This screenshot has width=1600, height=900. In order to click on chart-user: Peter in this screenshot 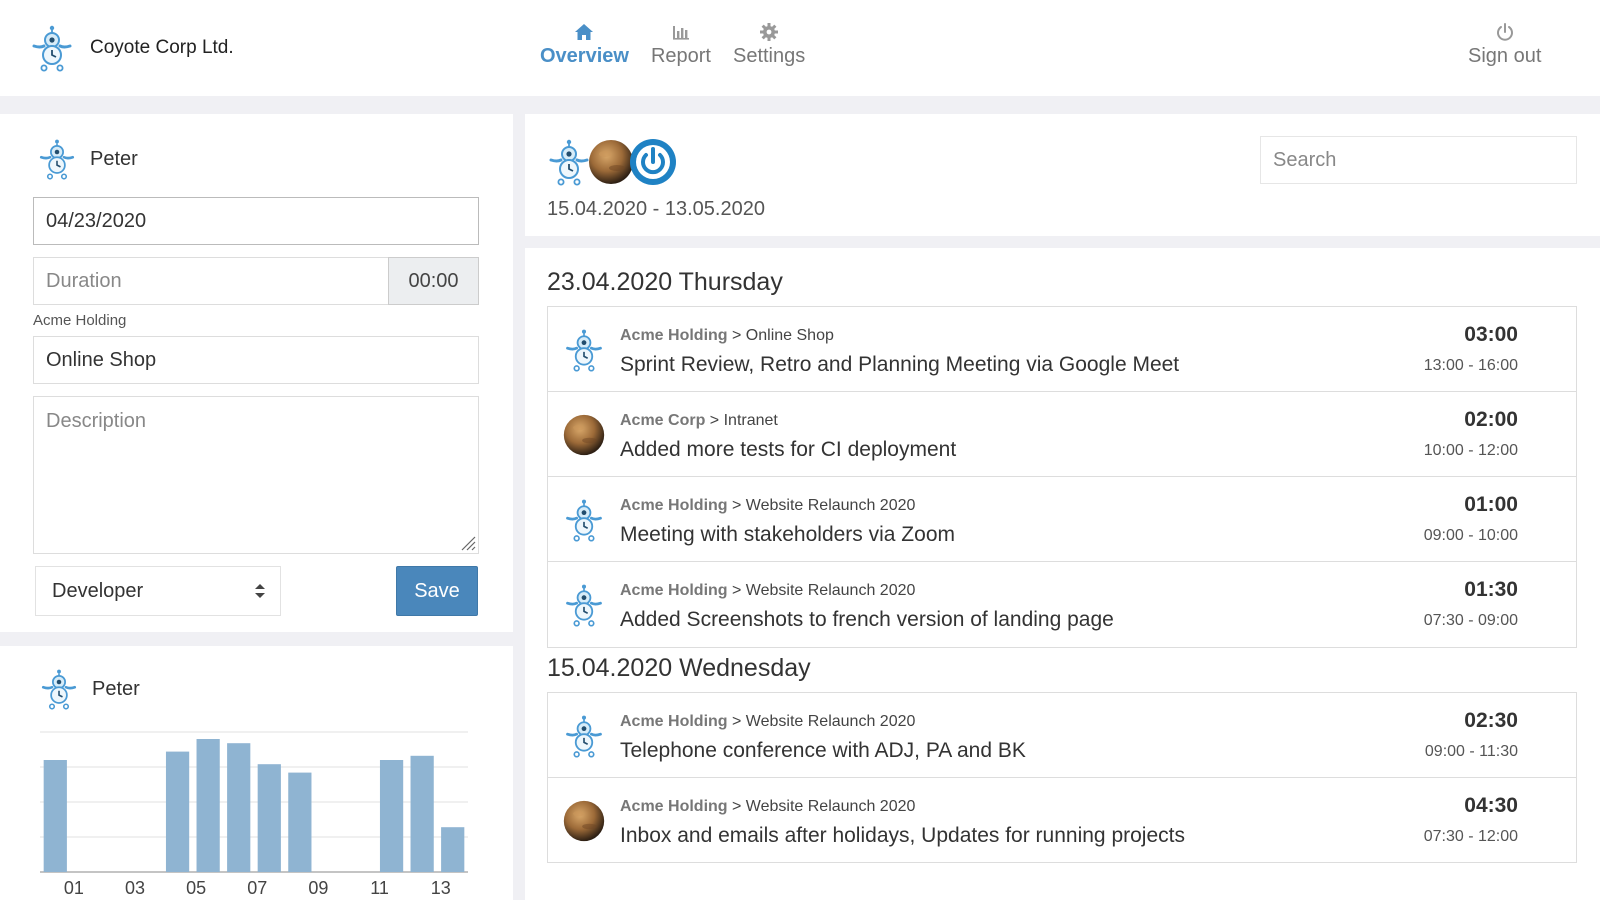, I will do `click(89, 689)`.